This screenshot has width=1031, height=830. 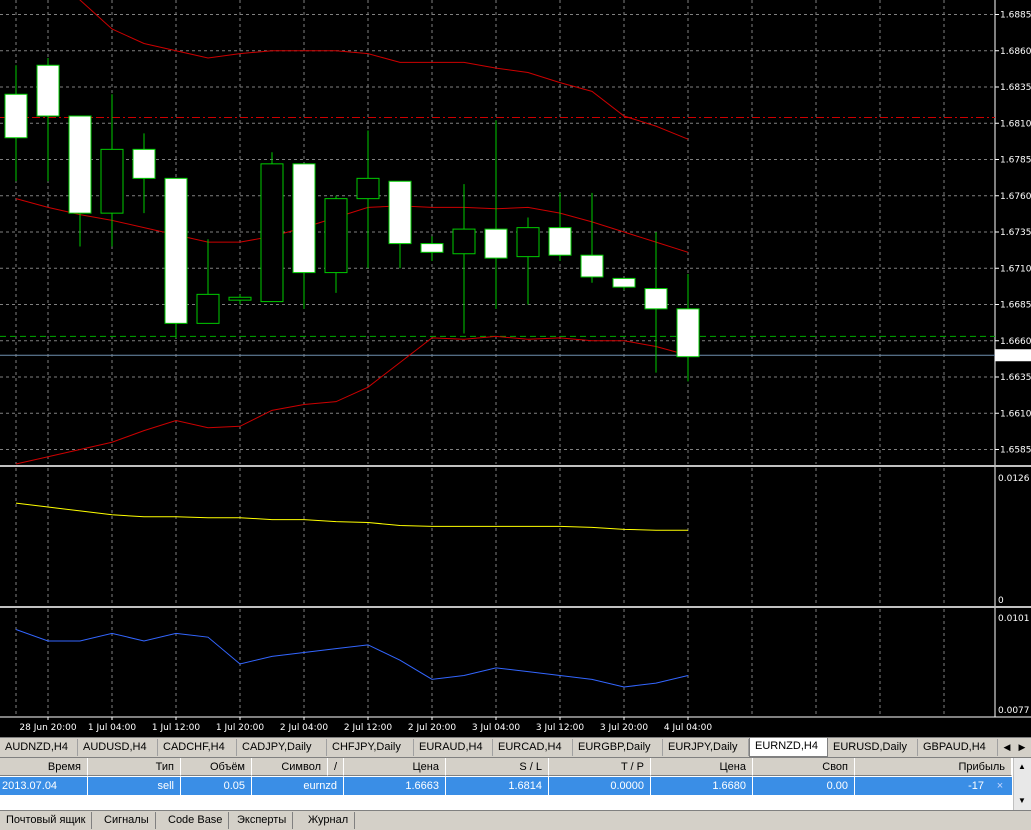 I want to click on indicator2-min-label: 0.0077, so click(x=1014, y=711).